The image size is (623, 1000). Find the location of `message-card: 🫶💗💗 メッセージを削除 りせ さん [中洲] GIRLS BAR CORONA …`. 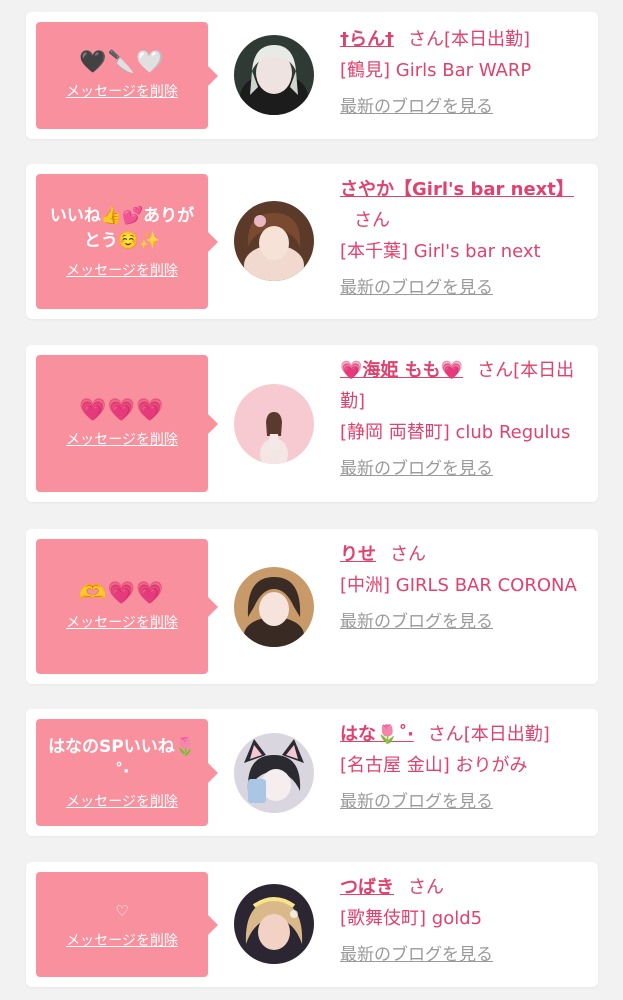

message-card: 🫶💗💗 メッセージを削除 りせ さん [中洲] GIRLS BAR CORONA … is located at coordinates (312, 606).